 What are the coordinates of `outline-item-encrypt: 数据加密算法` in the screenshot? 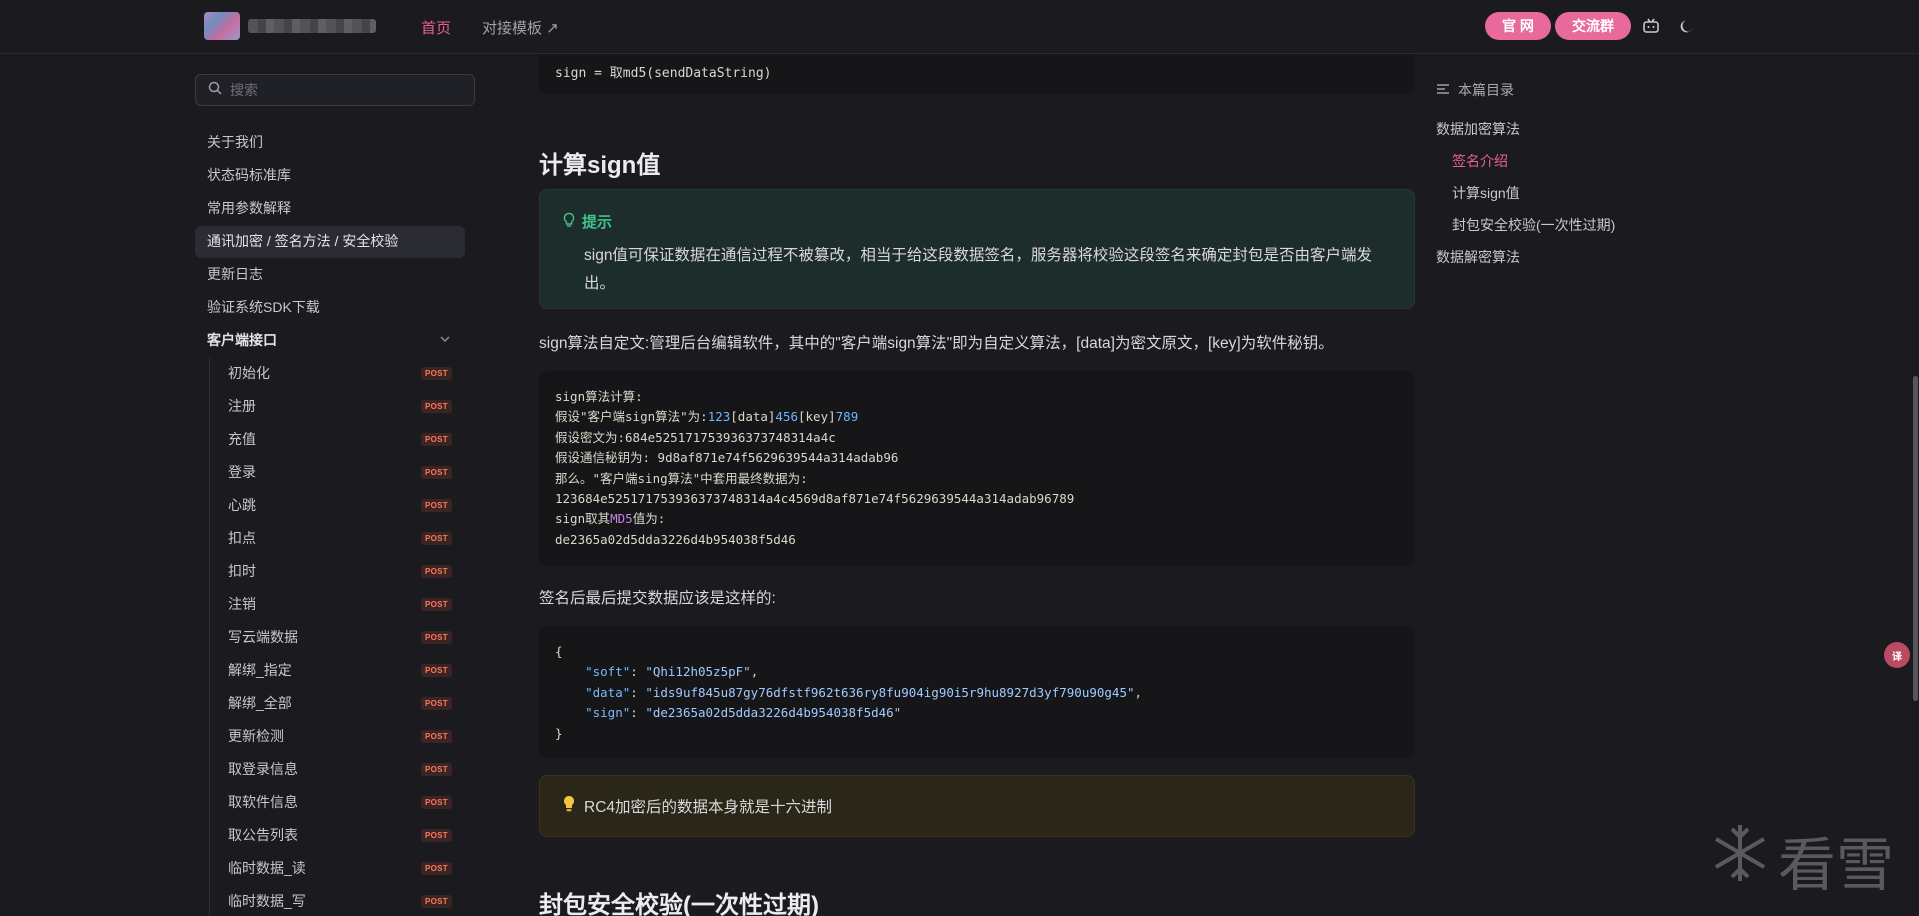 It's located at (1478, 129).